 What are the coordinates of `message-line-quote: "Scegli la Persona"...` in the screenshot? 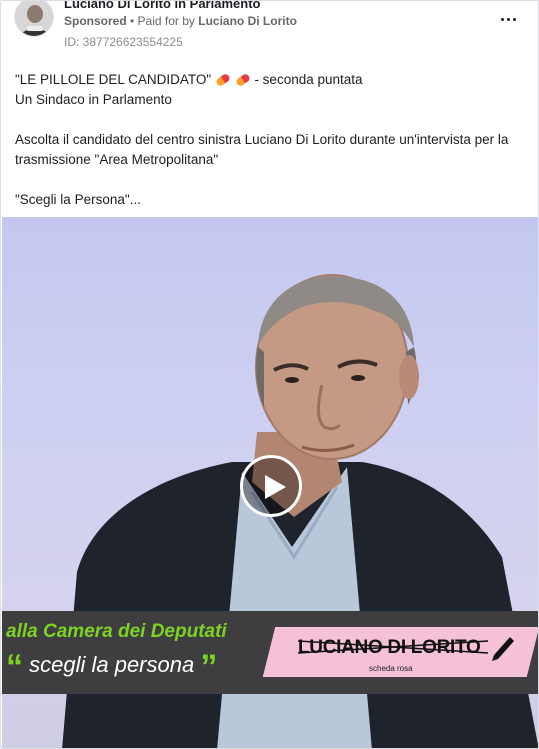 It's located at (78, 199).